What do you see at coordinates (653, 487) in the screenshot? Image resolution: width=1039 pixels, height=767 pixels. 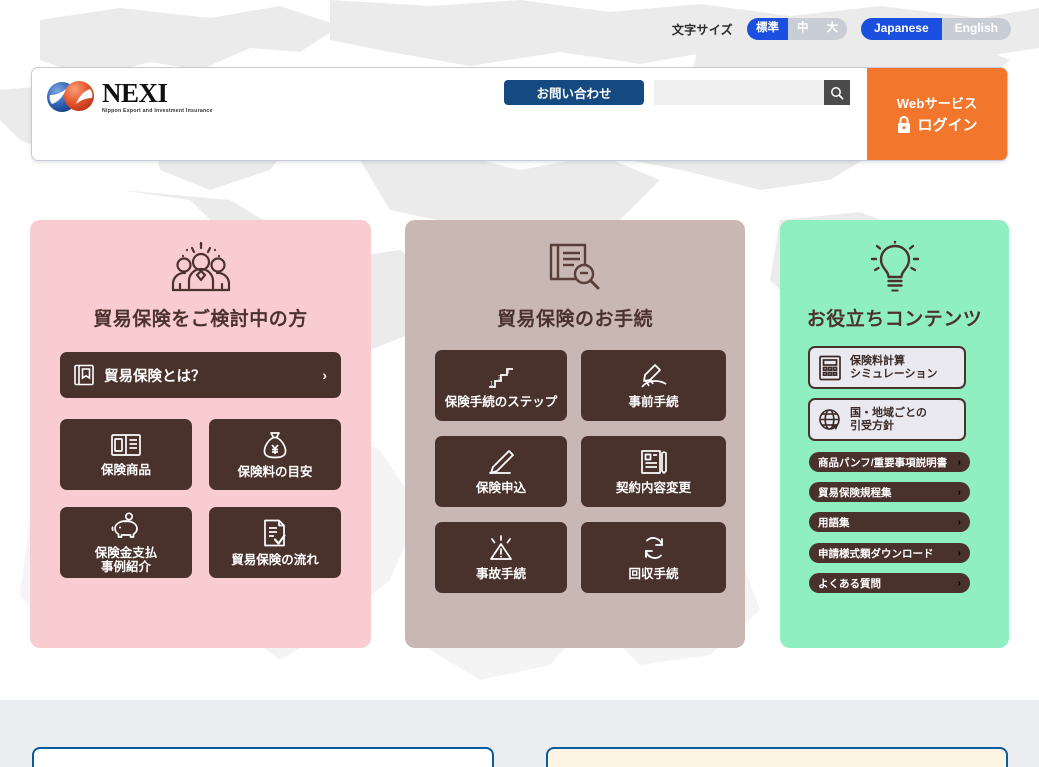 I see `tile-contract-change-label: 契約内容変更` at bounding box center [653, 487].